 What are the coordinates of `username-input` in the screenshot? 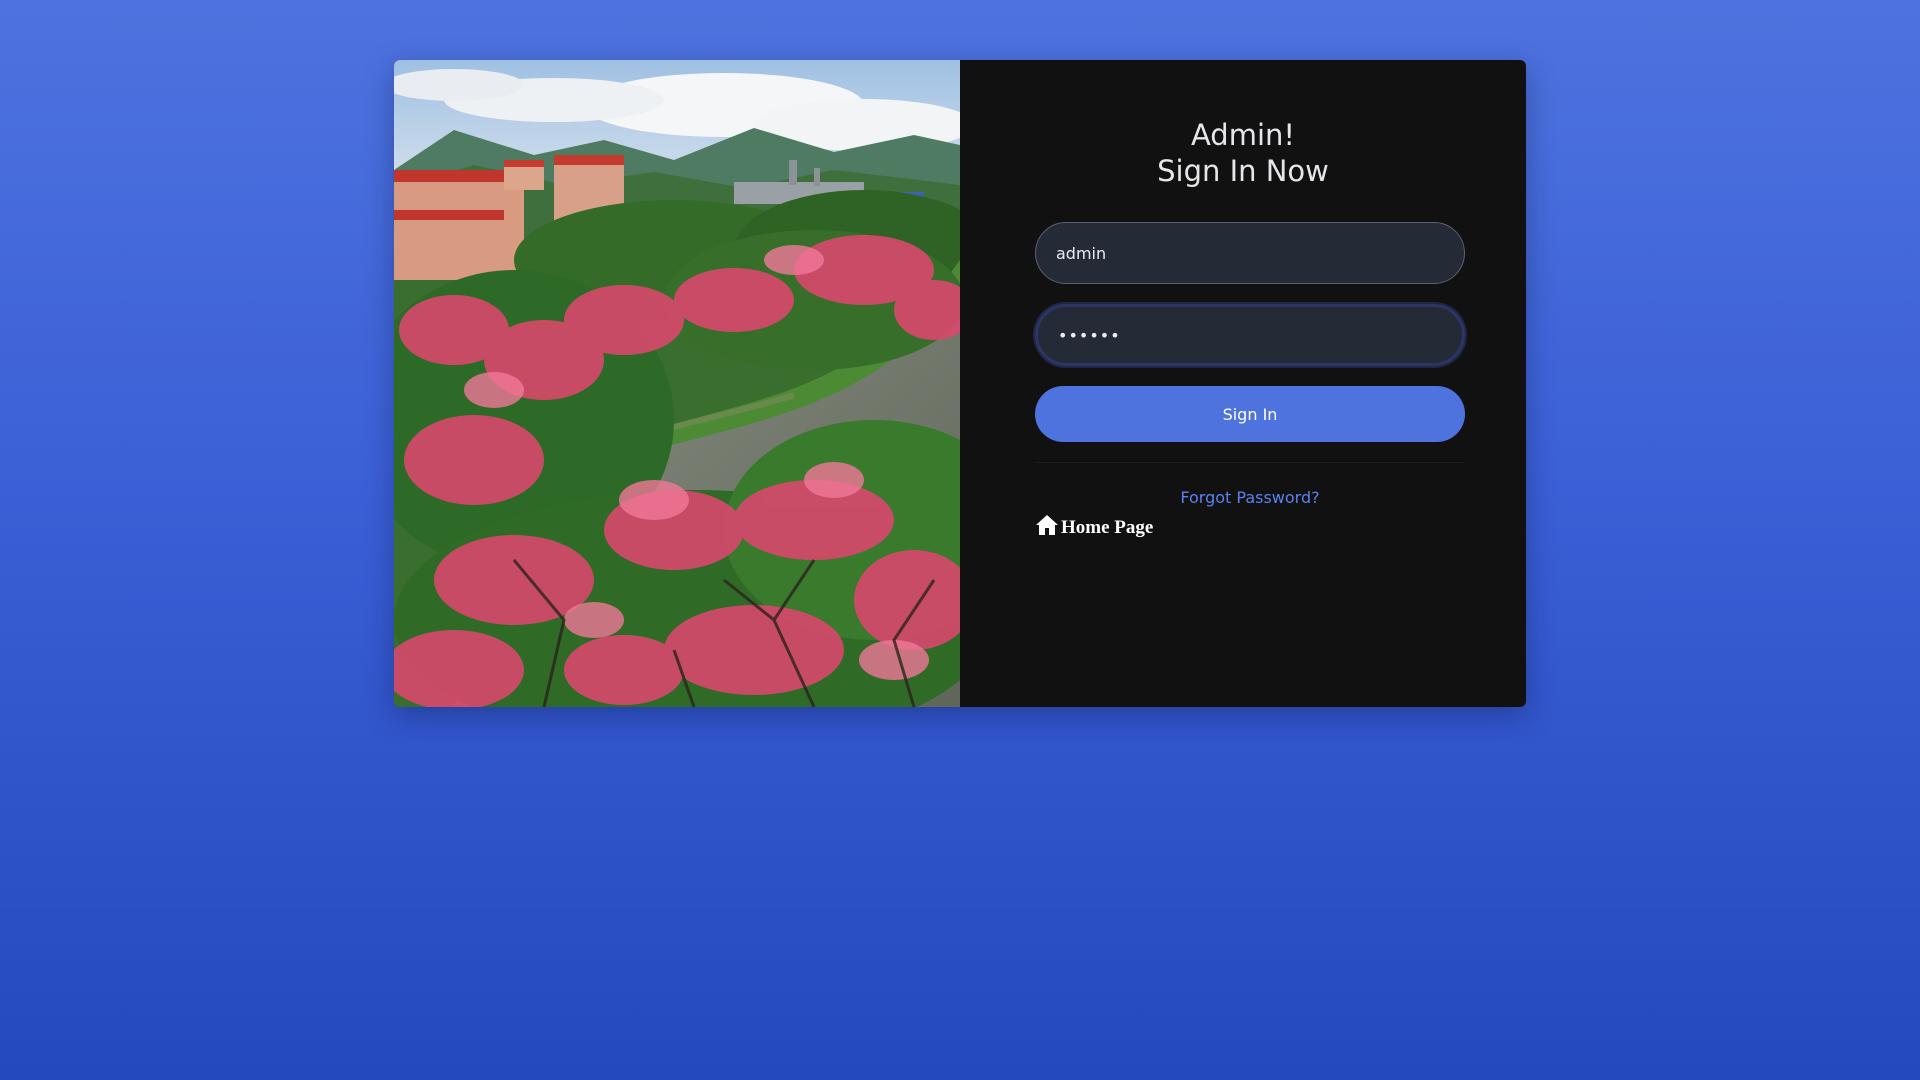 It's located at (1250, 253).